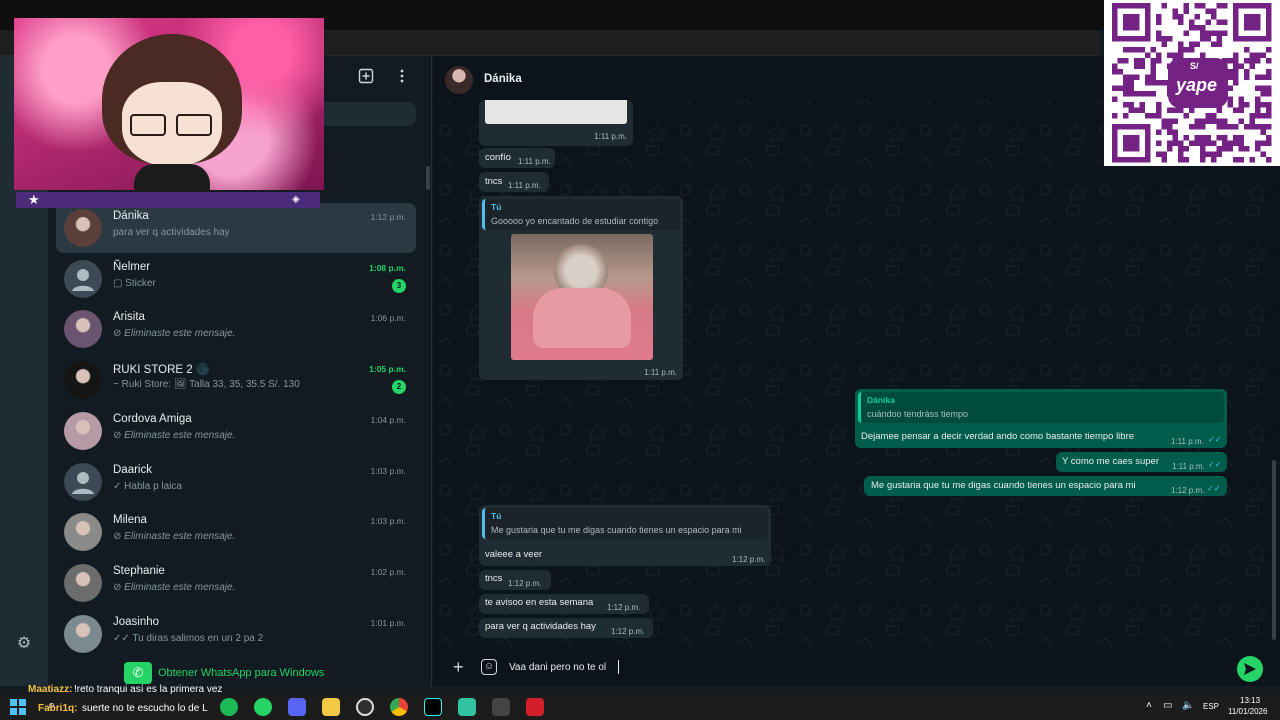 Image resolution: width=1280 pixels, height=720 pixels. What do you see at coordinates (1188, 705) in the screenshot?
I see `volume-icon: 🔈` at bounding box center [1188, 705].